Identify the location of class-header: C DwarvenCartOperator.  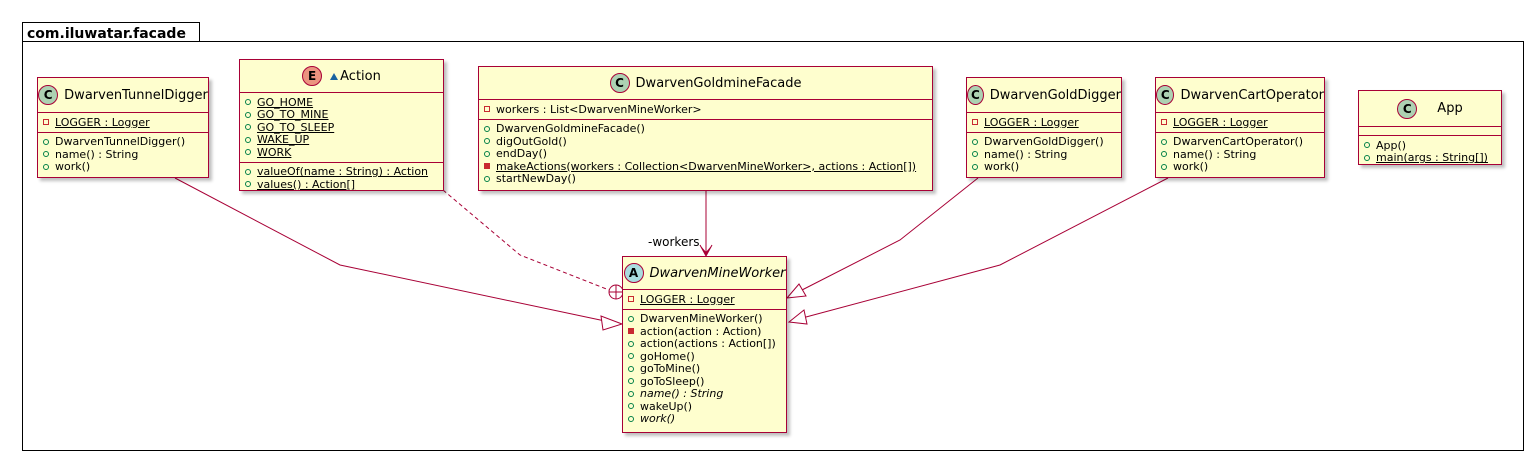
(1240, 95).